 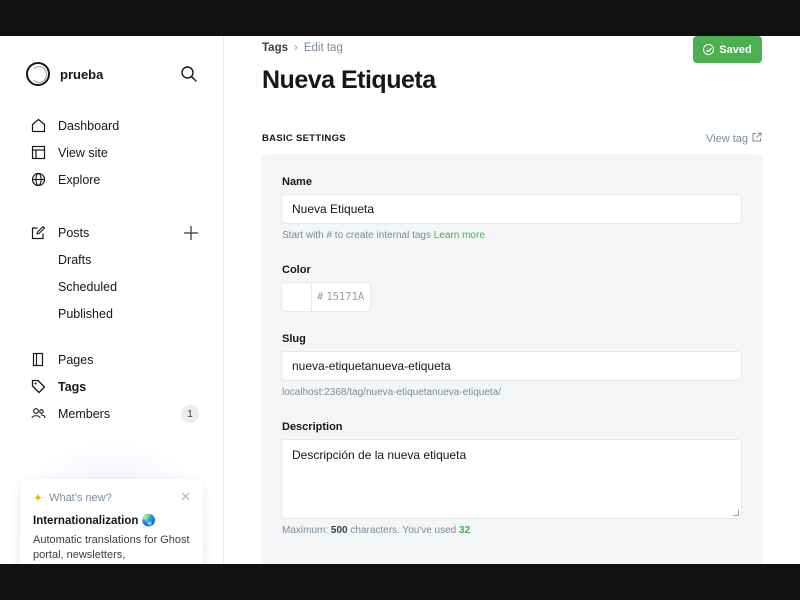 I want to click on sparkle-icon: ✦, so click(x=38, y=498).